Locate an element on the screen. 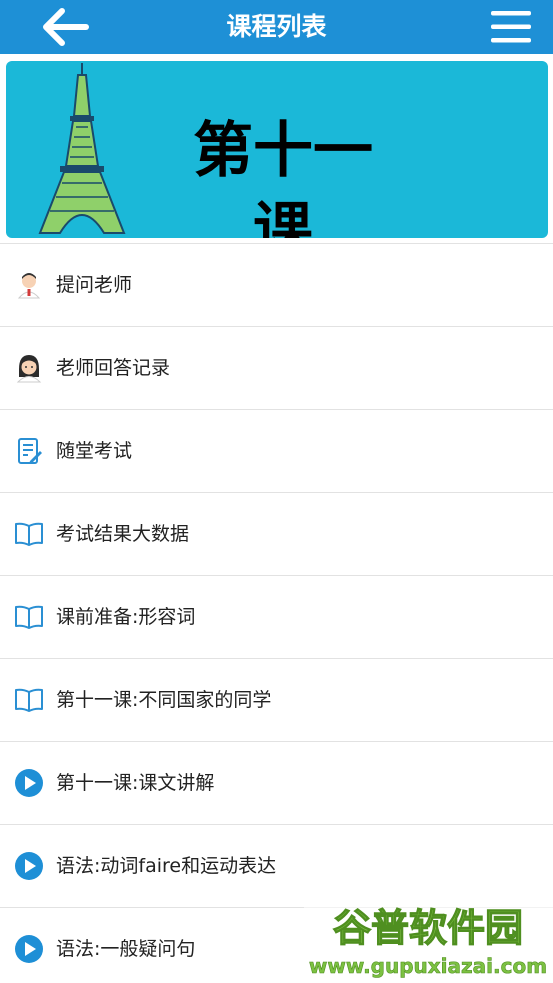 Image resolution: width=553 pixels, height=983 pixels. watermark-url: www.gupuxiazai.com is located at coordinates (428, 966).